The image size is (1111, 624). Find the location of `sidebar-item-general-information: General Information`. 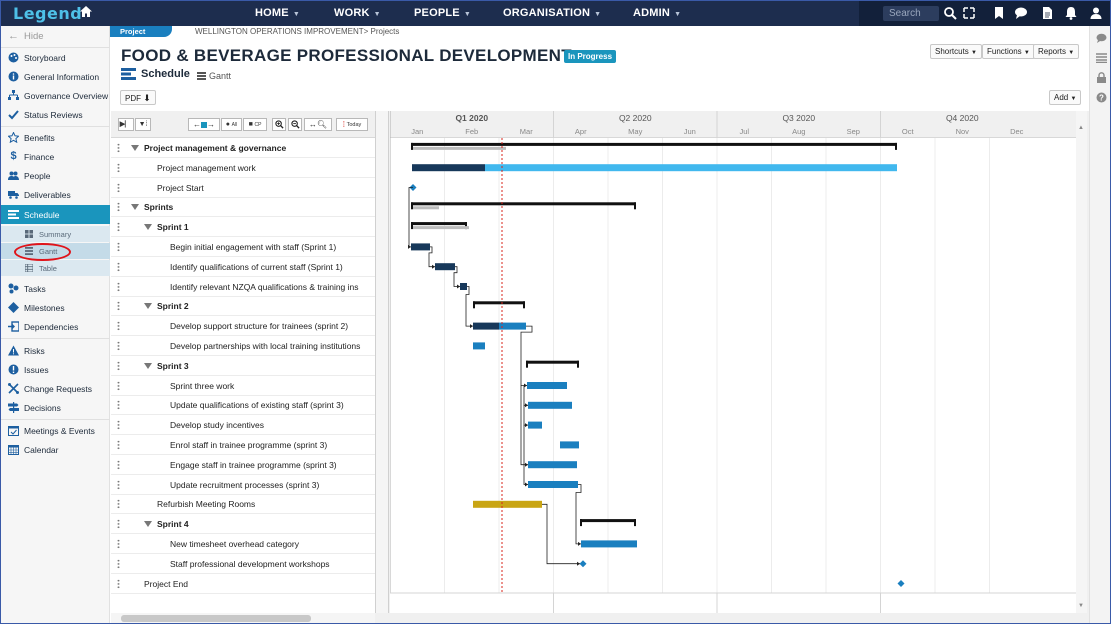

sidebar-item-general-information: General Information is located at coordinates (55, 76).